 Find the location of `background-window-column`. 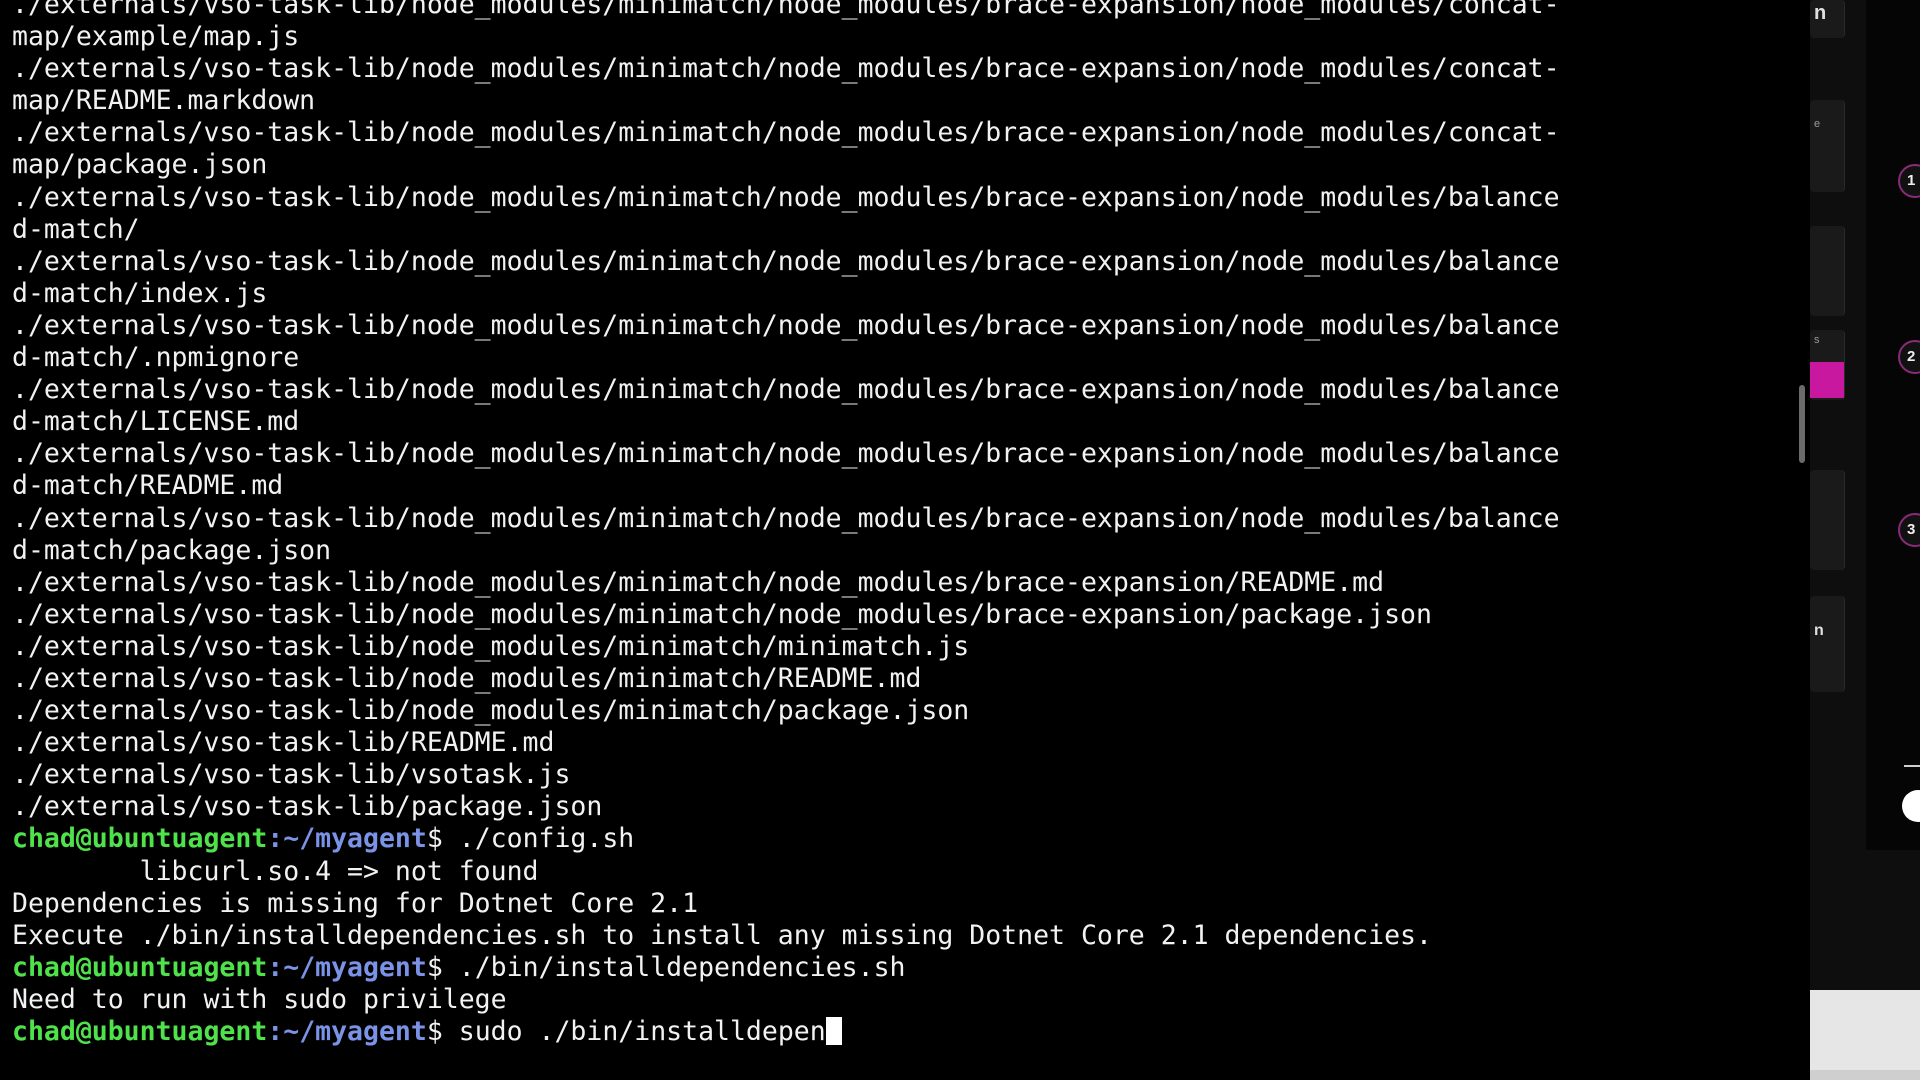

background-window-column is located at coordinates (1893, 425).